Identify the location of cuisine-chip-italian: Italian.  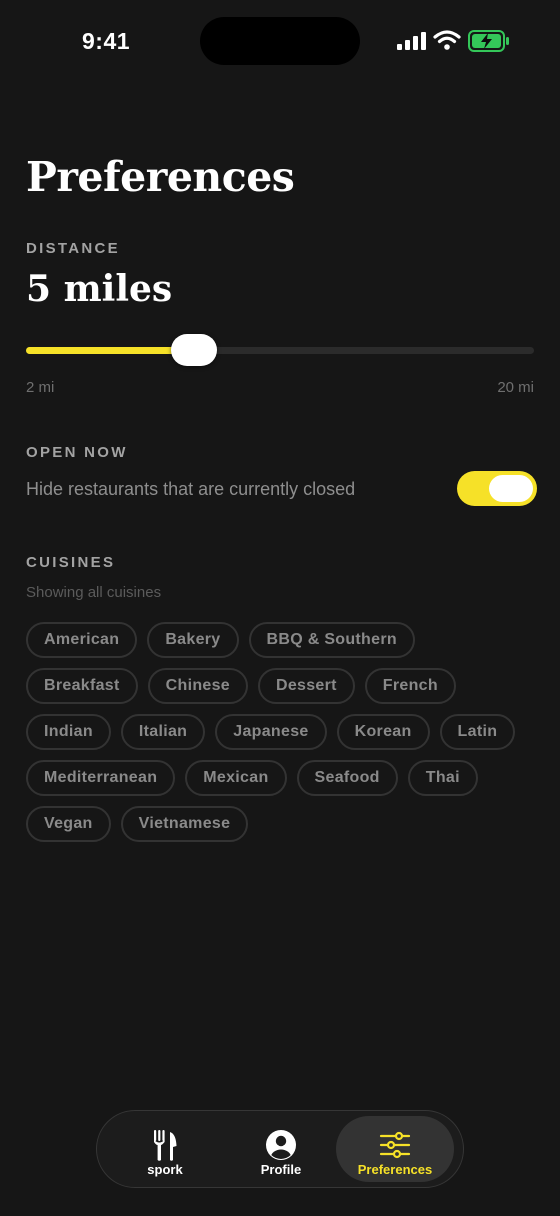
(163, 732).